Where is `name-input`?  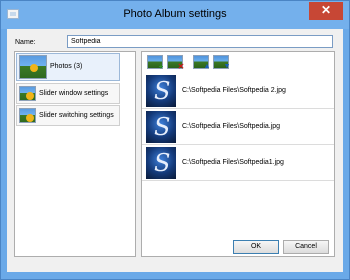 name-input is located at coordinates (200, 41).